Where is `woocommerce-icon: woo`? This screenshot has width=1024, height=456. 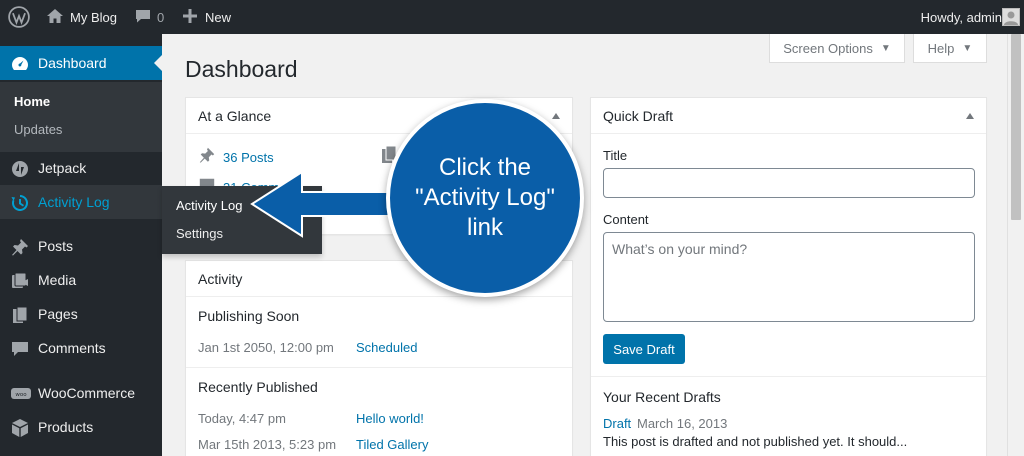 woocommerce-icon: woo is located at coordinates (20, 394).